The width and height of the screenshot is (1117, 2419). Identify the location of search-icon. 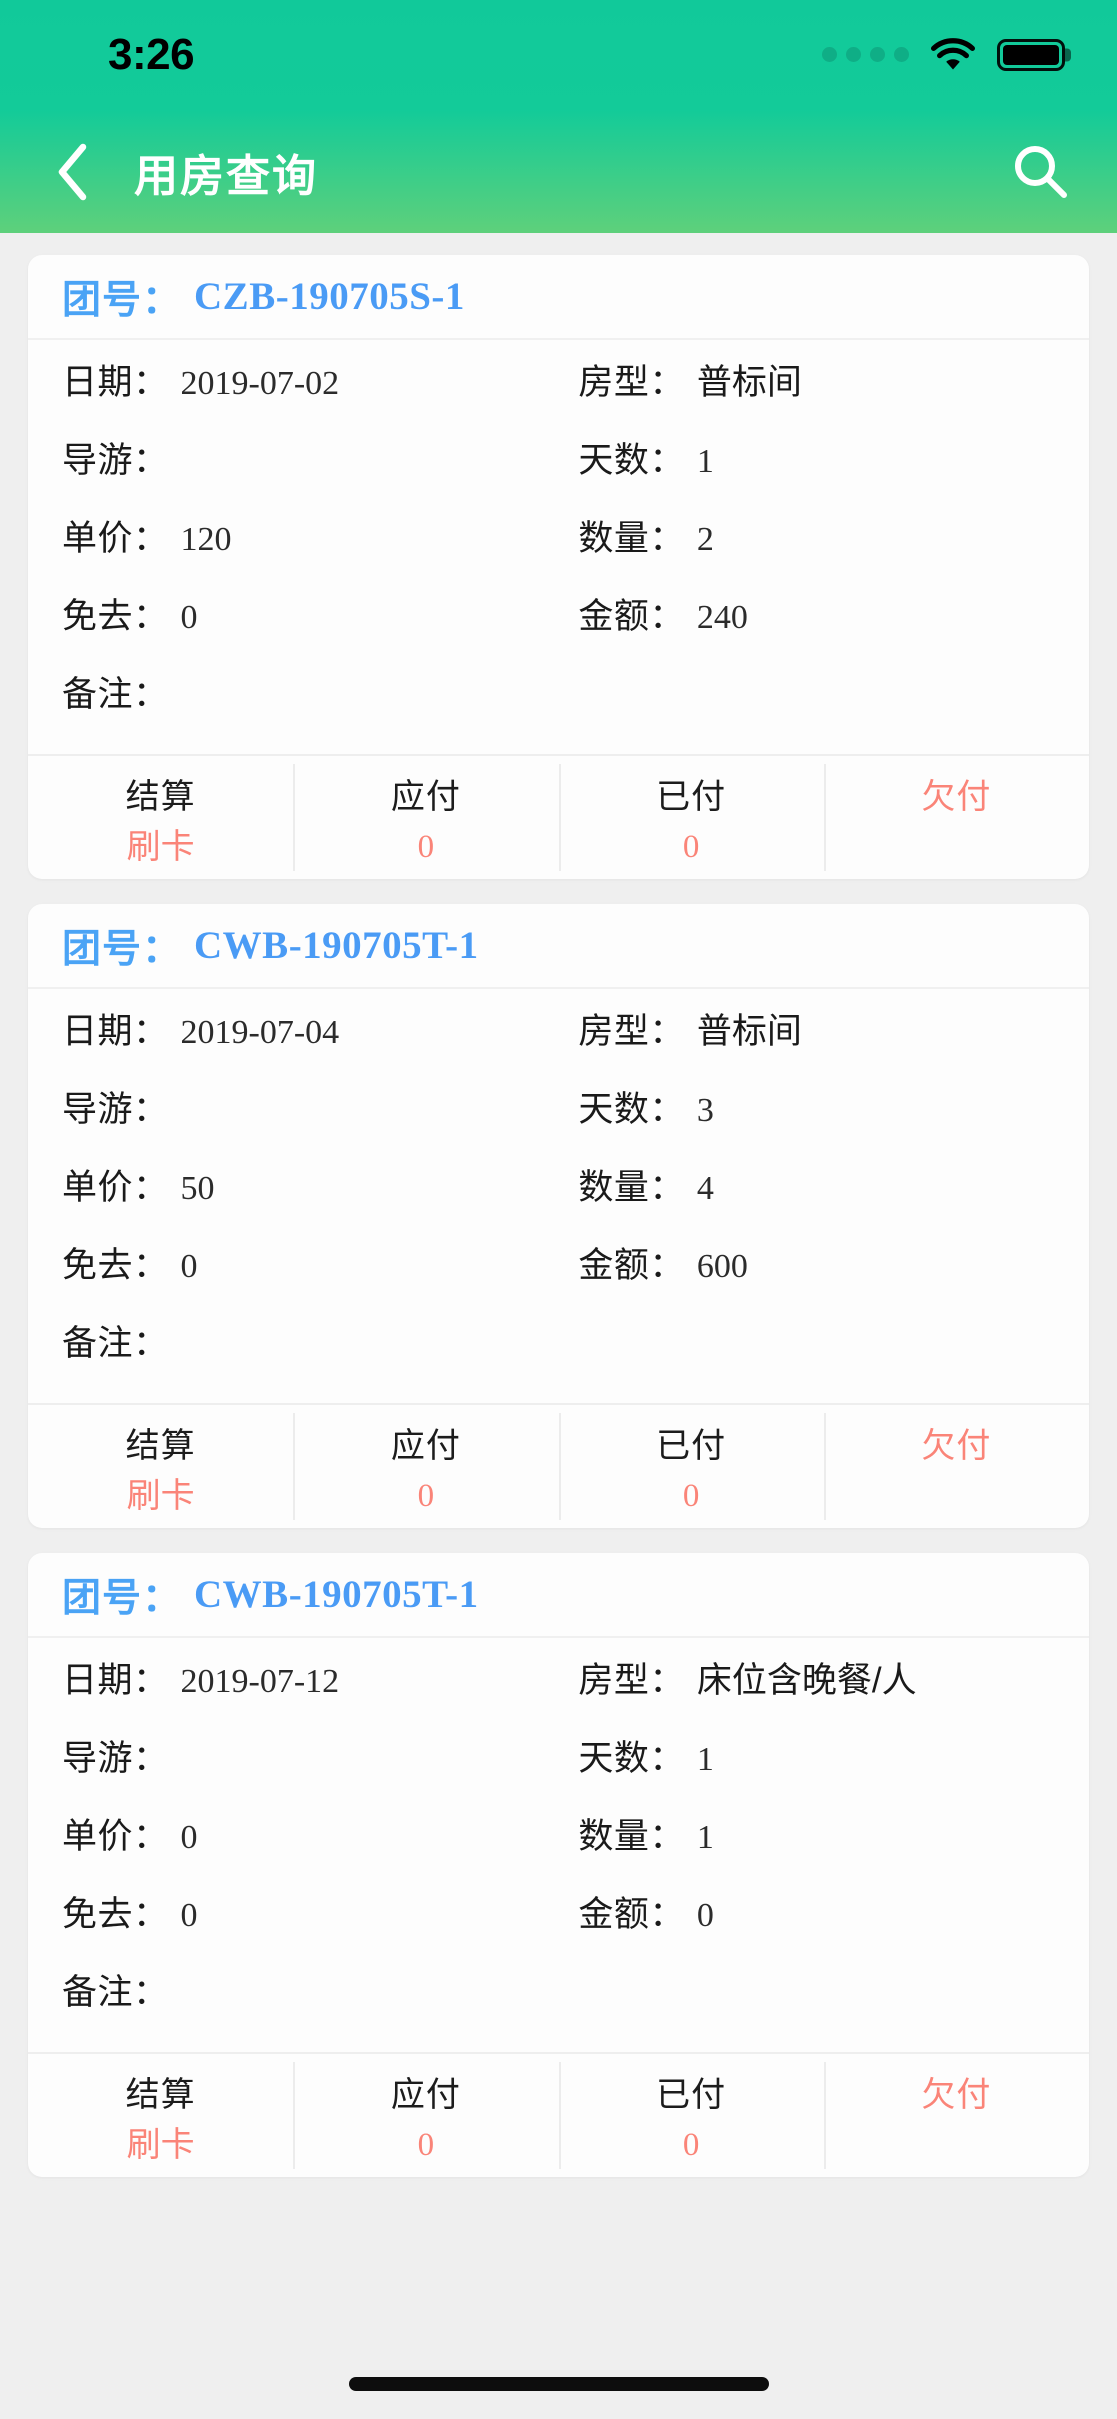
(1041, 171).